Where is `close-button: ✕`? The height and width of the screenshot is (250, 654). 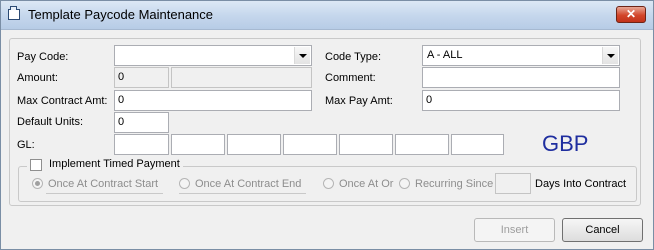 close-button: ✕ is located at coordinates (631, 14).